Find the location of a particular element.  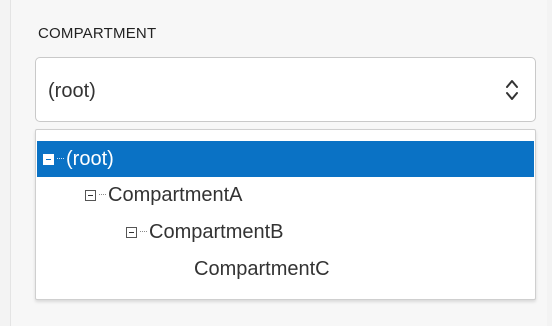

tree-item-compartment-b: CompartmentB is located at coordinates (285, 232).